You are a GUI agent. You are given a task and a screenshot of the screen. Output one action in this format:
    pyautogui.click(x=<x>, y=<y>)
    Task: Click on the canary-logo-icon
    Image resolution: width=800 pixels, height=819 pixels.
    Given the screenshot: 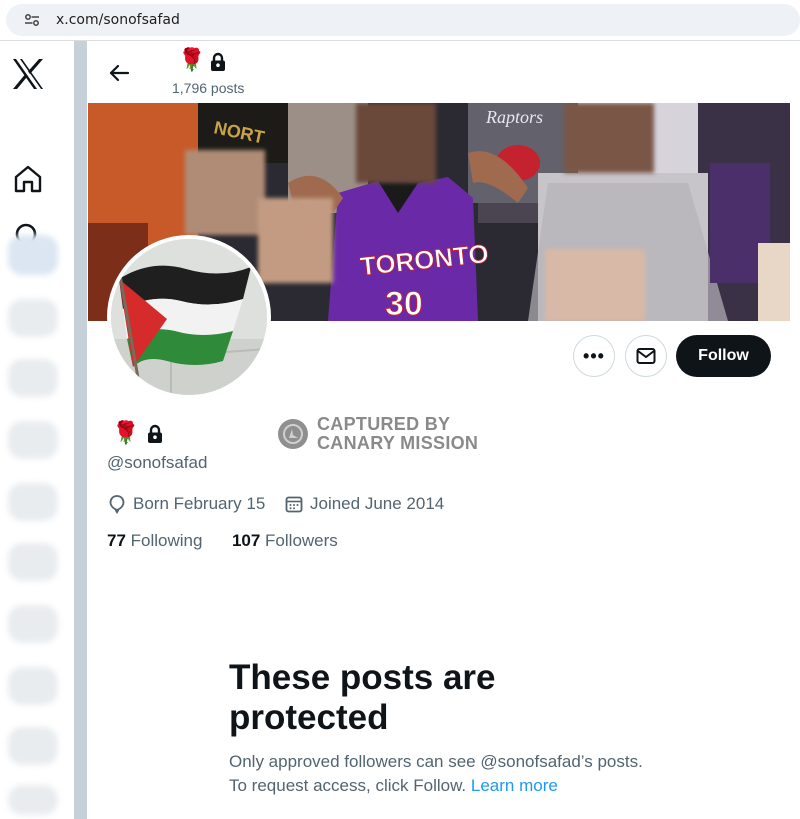 What is the action you would take?
    pyautogui.click(x=293, y=434)
    